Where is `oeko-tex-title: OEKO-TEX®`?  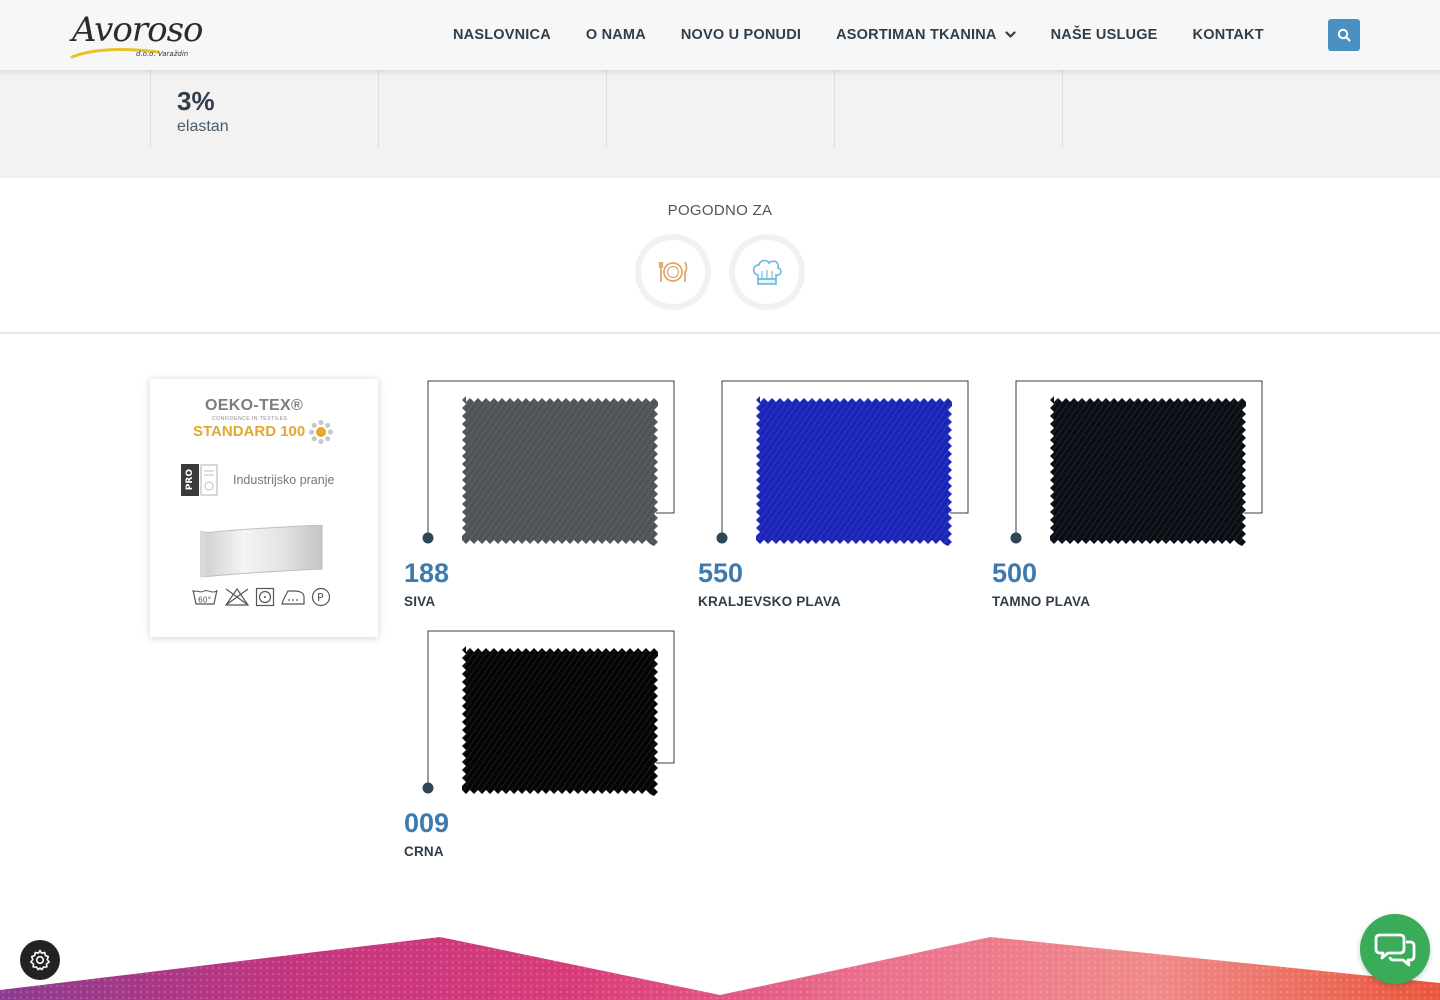 oeko-tex-title: OEKO-TEX® is located at coordinates (254, 405).